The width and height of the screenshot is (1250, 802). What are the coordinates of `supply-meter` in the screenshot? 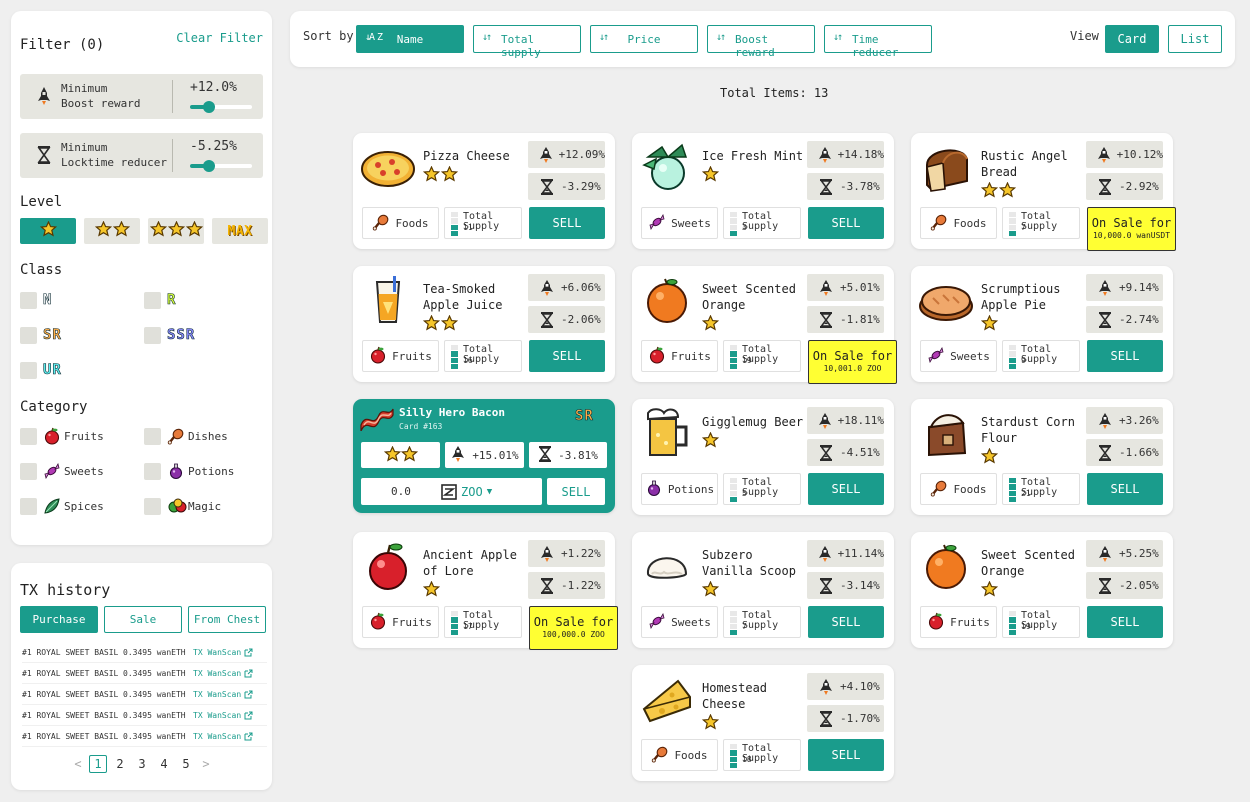 It's located at (454, 224).